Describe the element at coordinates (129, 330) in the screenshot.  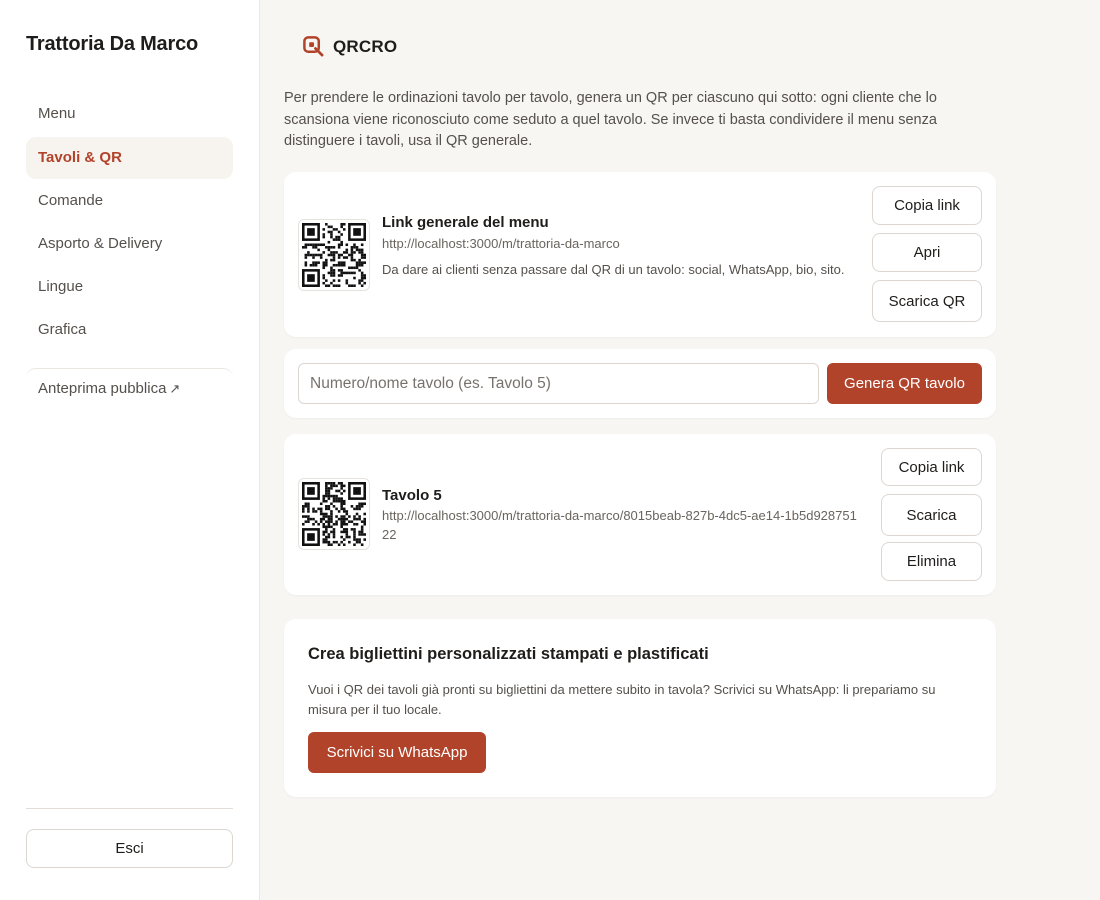
I see `sidebar-item-grafica: Grafica` at that location.